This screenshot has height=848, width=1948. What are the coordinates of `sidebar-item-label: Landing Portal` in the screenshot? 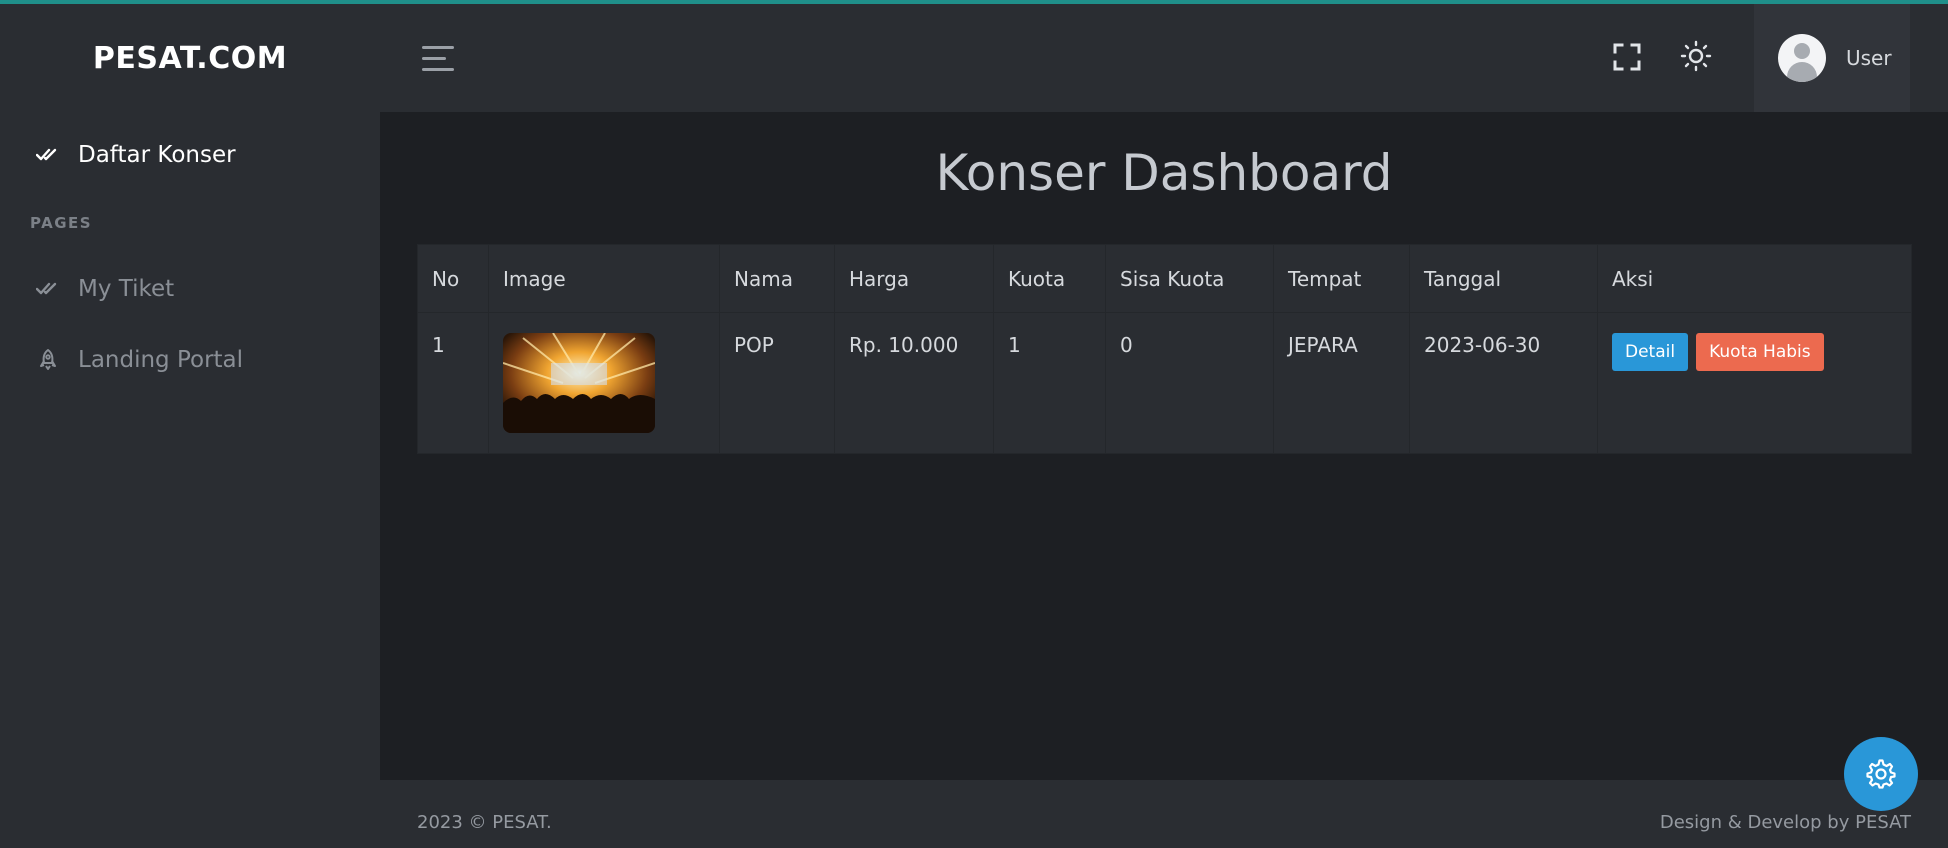 It's located at (161, 360).